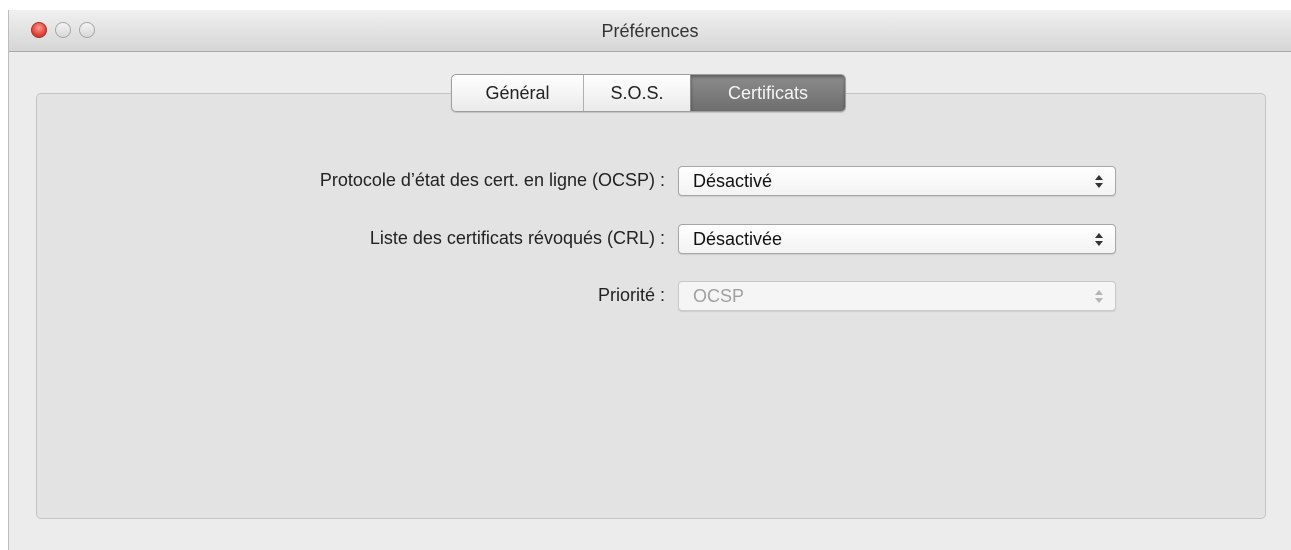 This screenshot has height=550, width=1291. Describe the element at coordinates (738, 239) in the screenshot. I see `crl-popup-value: Désactivée` at that location.